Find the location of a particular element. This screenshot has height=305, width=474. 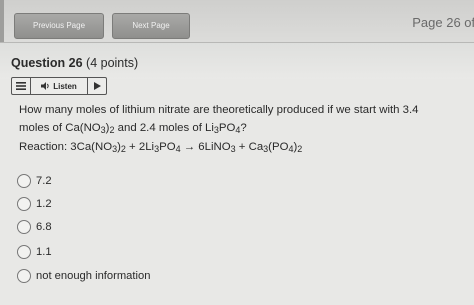

listen-button: Listen is located at coordinates (59, 86).